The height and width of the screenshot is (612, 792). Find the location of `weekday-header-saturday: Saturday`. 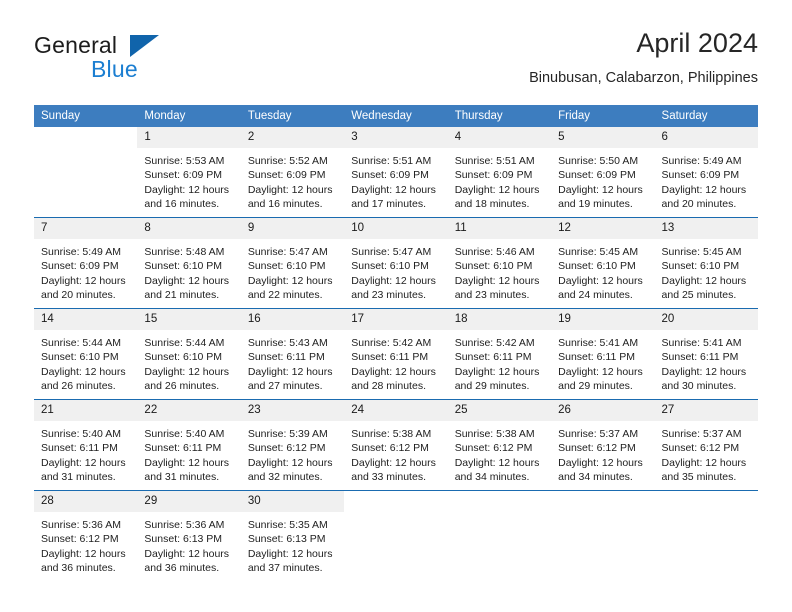

weekday-header-saturday: Saturday is located at coordinates (706, 116).